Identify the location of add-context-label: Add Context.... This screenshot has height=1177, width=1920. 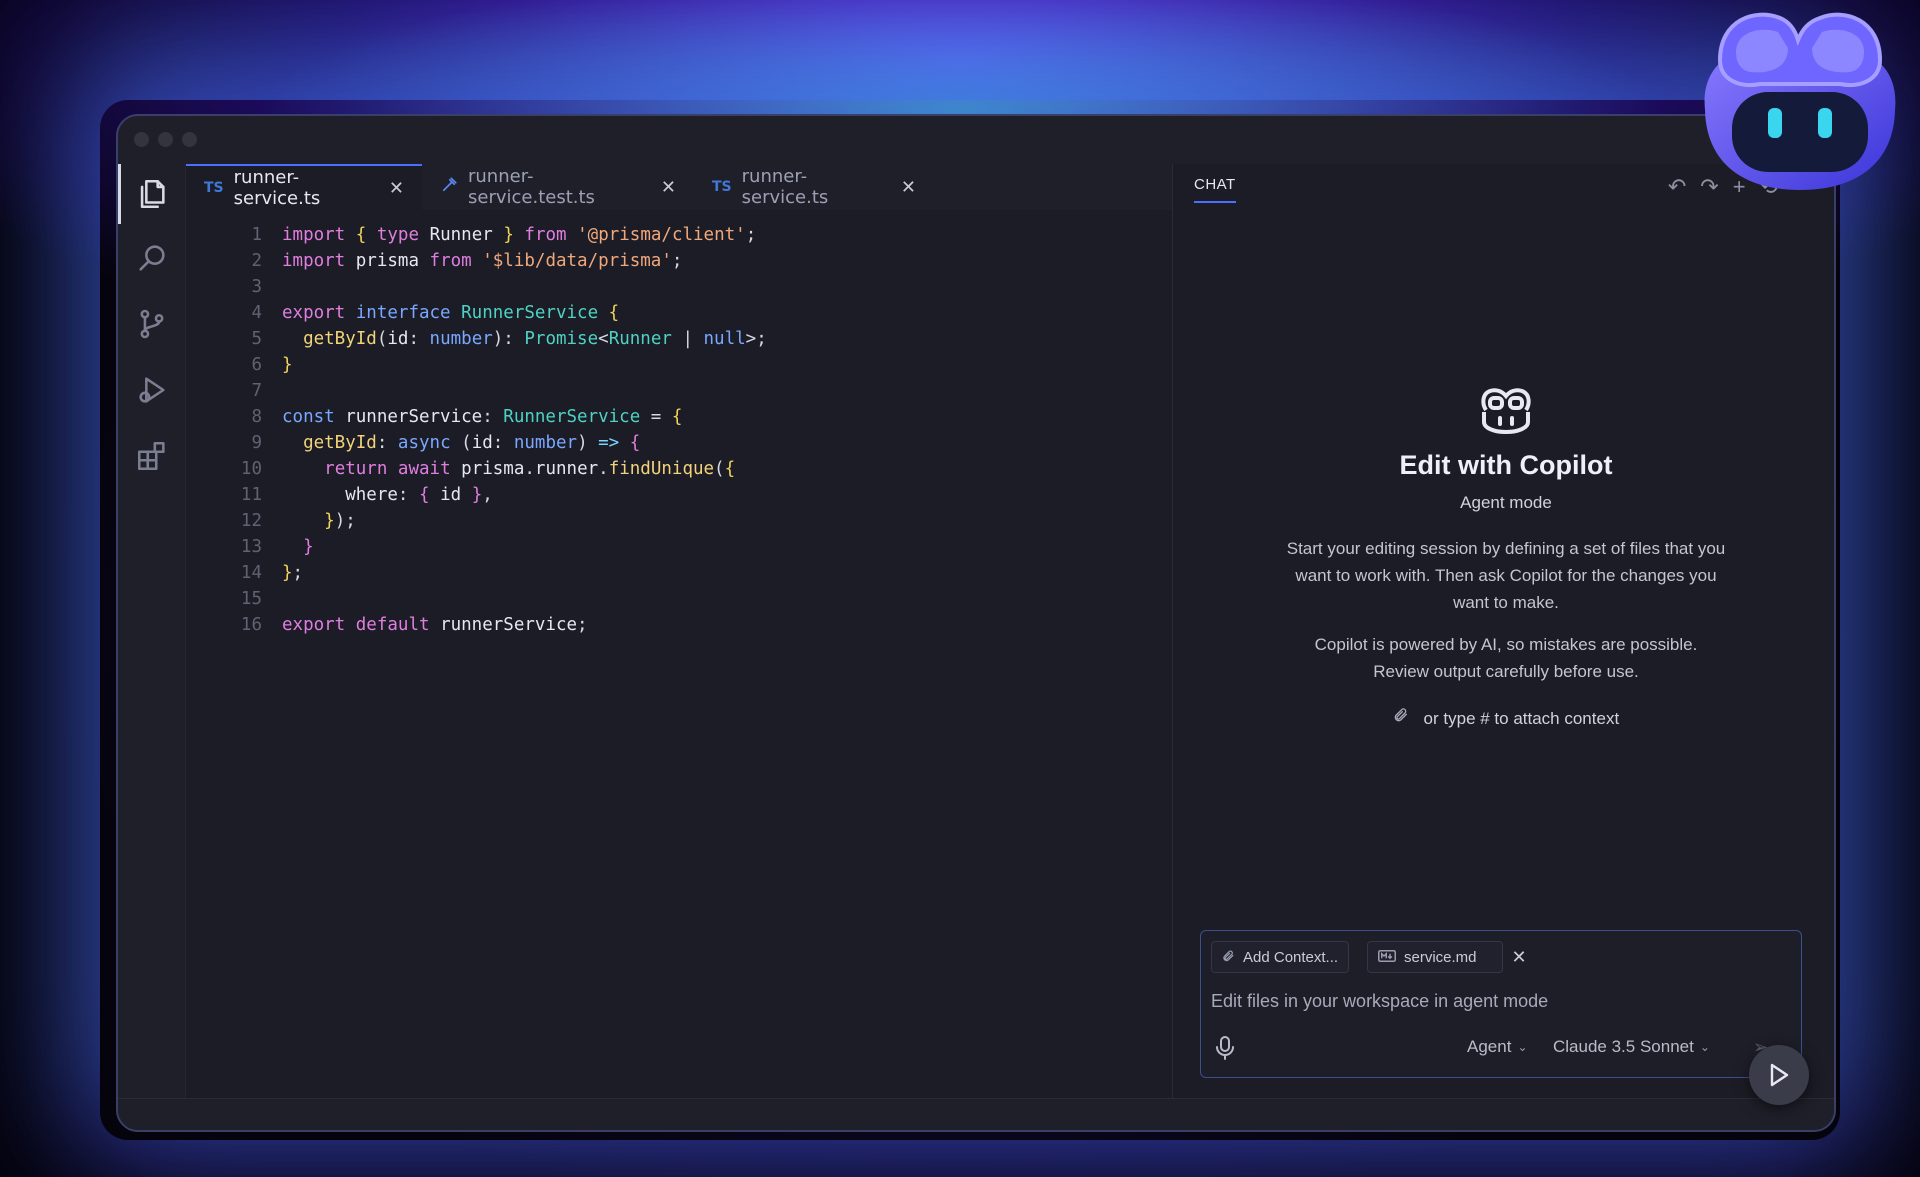
(1291, 957).